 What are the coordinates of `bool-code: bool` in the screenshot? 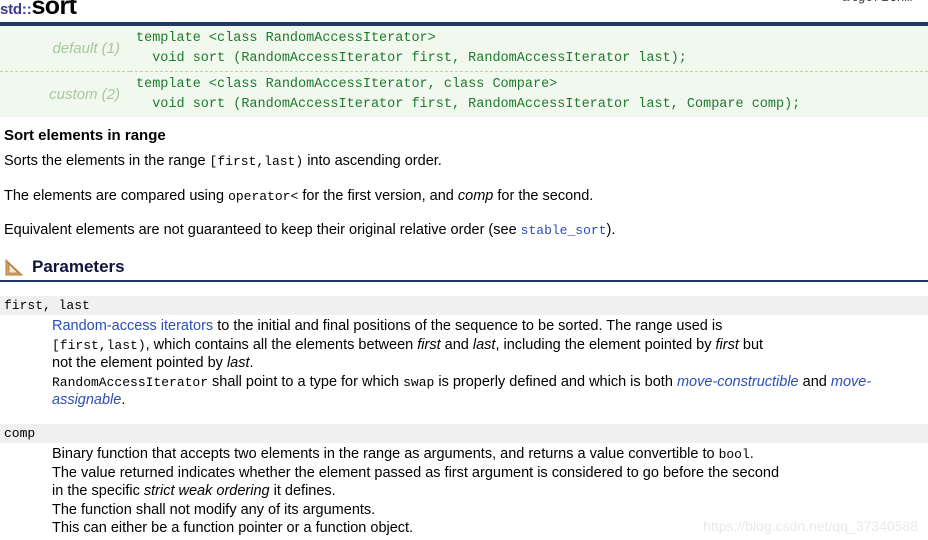 It's located at (734, 454).